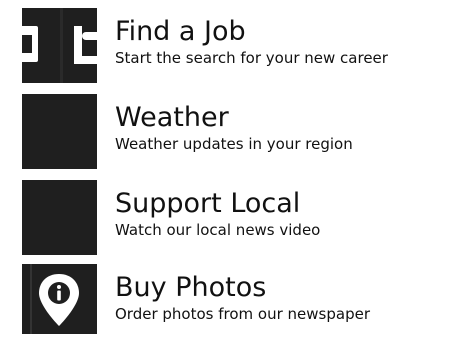 This screenshot has height=342, width=465. Describe the element at coordinates (242, 314) in the screenshot. I see `item-subtitle: Order photos from our newspaper` at that location.